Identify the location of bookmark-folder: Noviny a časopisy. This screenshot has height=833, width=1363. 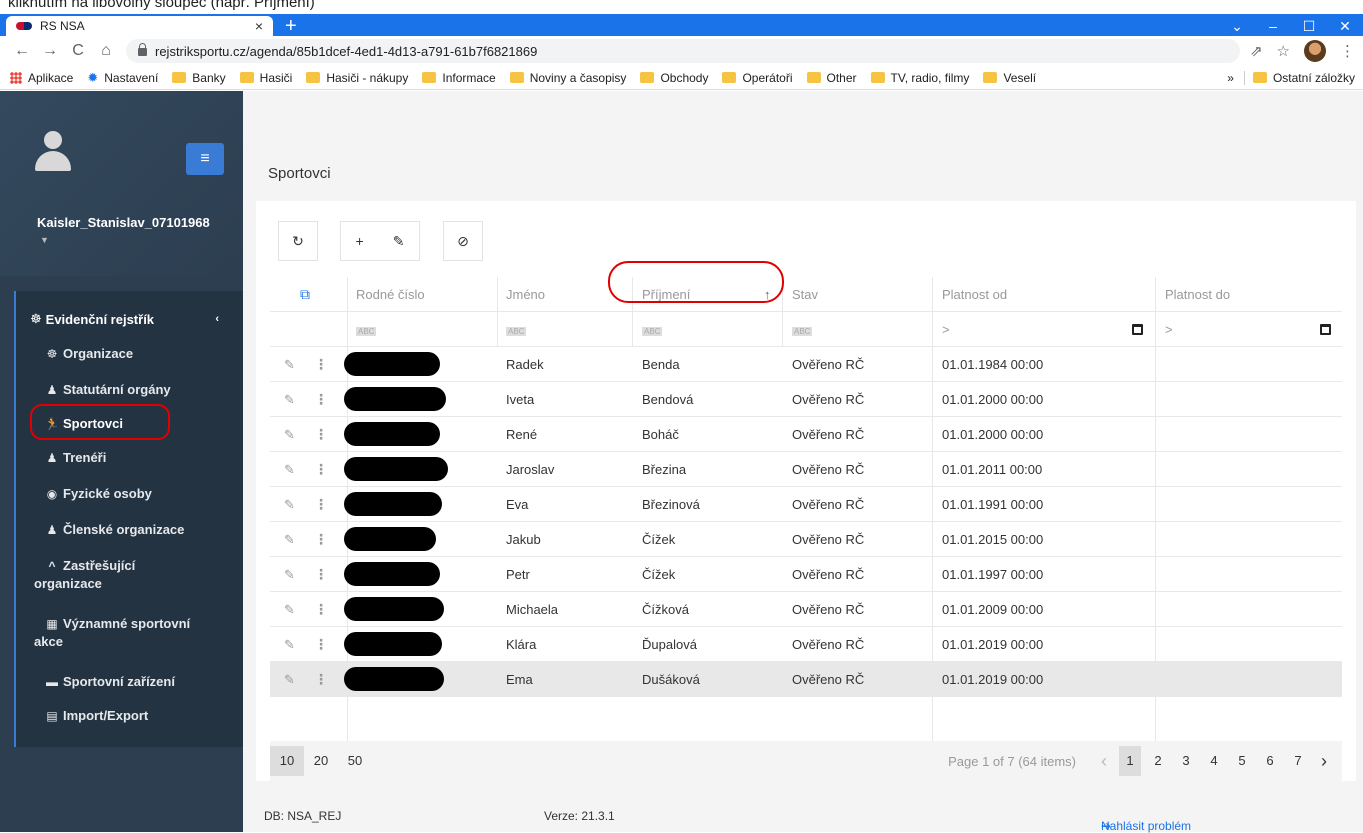
(567, 78).